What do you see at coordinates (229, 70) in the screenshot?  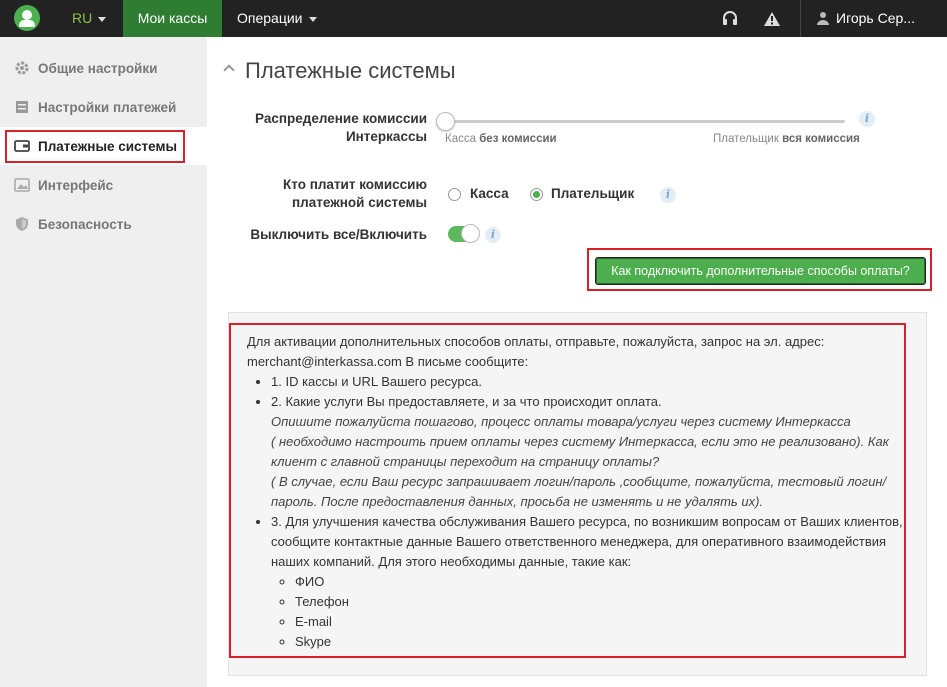 I see `chevron-up-icon` at bounding box center [229, 70].